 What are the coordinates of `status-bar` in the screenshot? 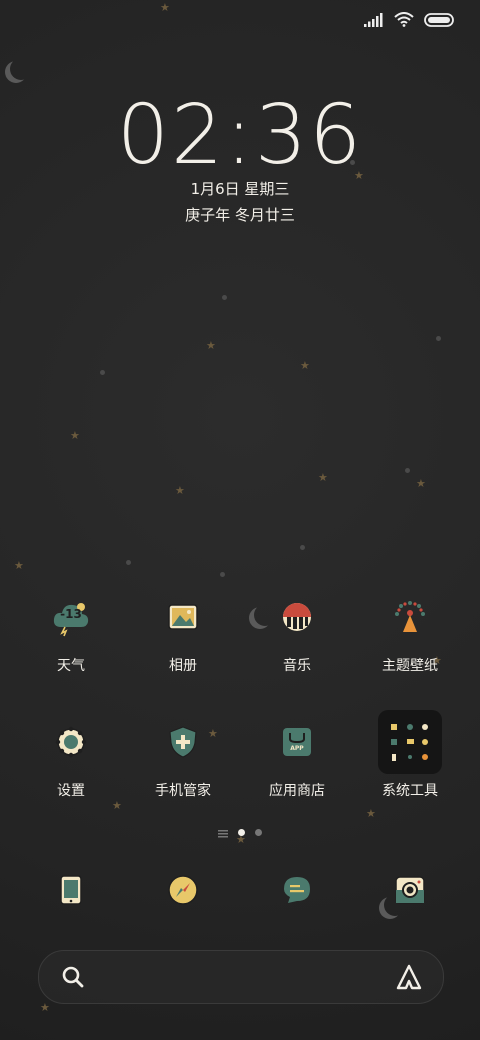 It's located at (409, 21).